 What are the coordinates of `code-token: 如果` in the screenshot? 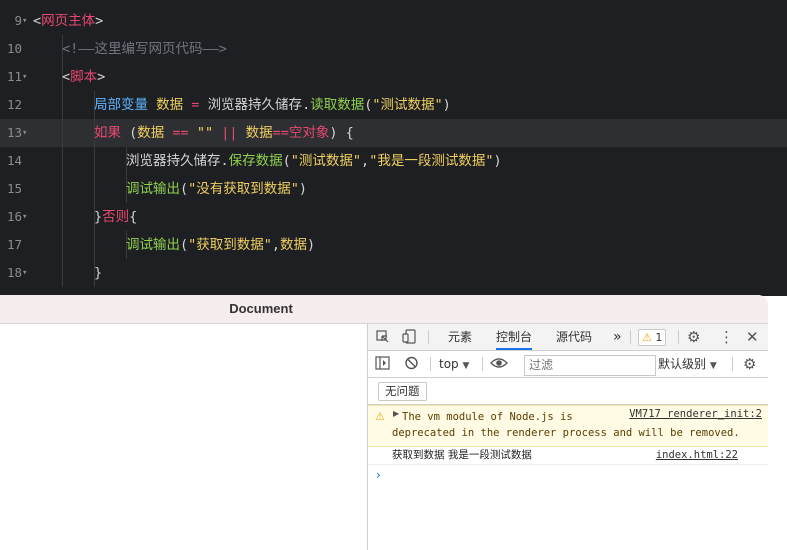 It's located at (107, 133).